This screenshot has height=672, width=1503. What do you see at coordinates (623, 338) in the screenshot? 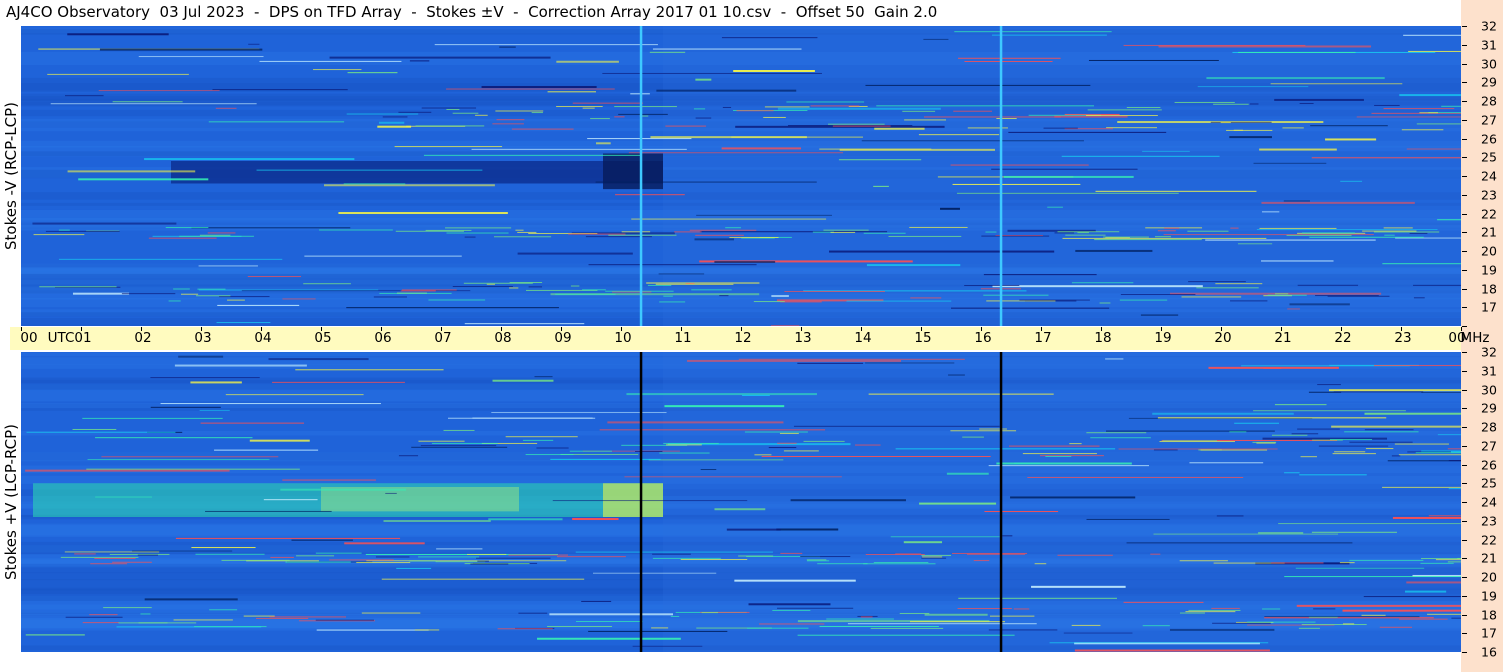
I see `x-tick-label: 10` at bounding box center [623, 338].